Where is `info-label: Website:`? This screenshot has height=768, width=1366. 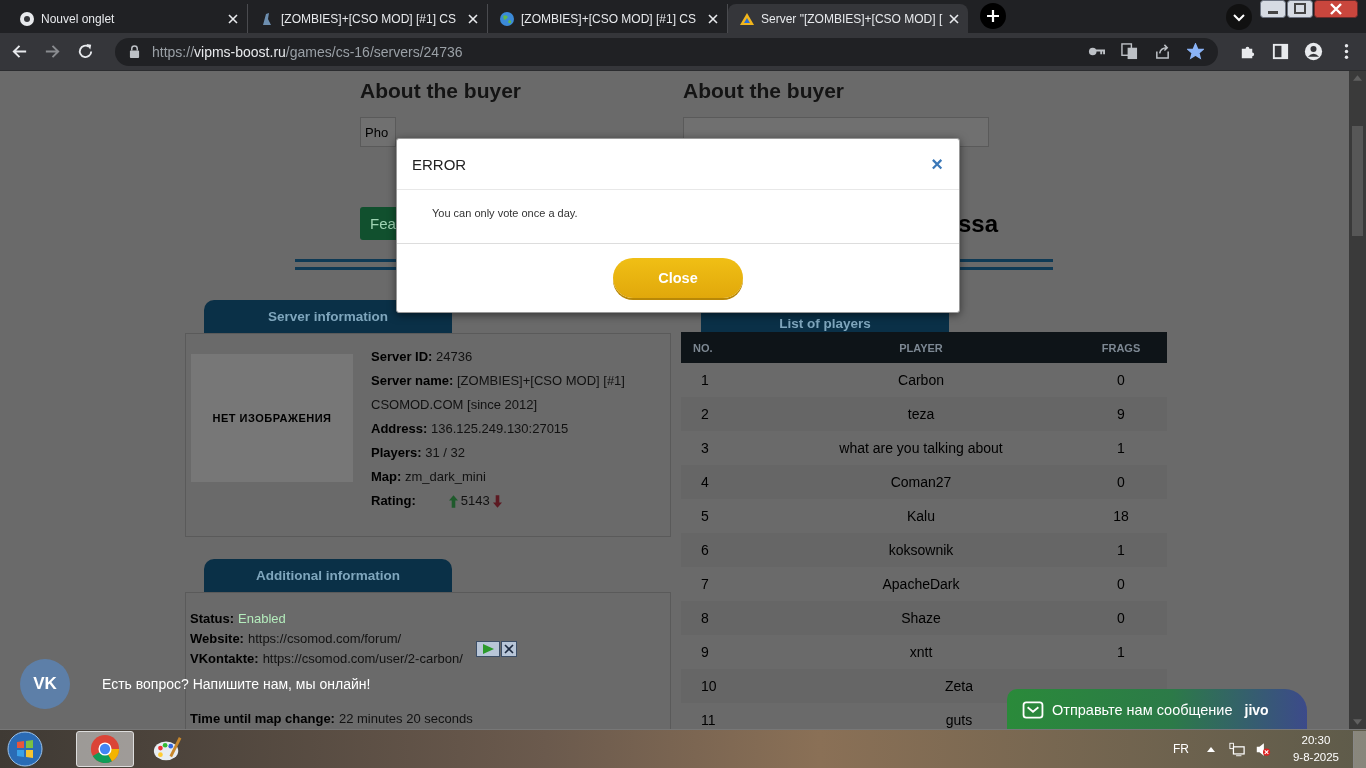
info-label: Website: is located at coordinates (217, 638).